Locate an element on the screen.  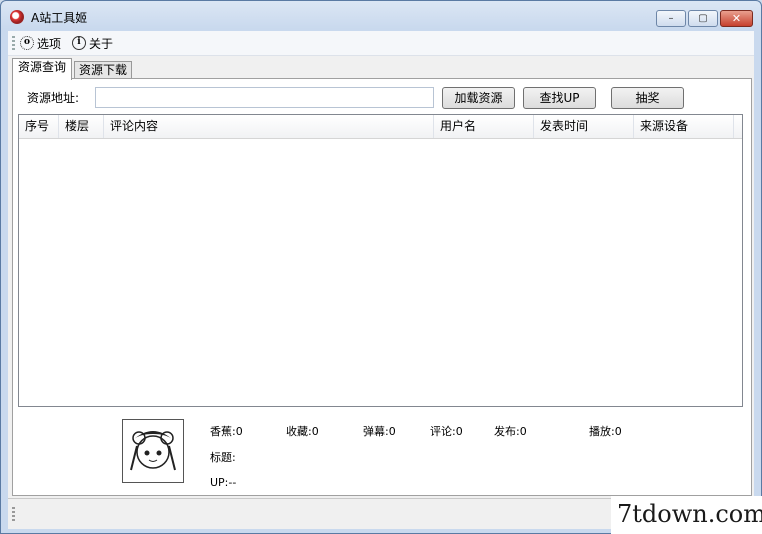
lottery-button: 抽奖 is located at coordinates (647, 98).